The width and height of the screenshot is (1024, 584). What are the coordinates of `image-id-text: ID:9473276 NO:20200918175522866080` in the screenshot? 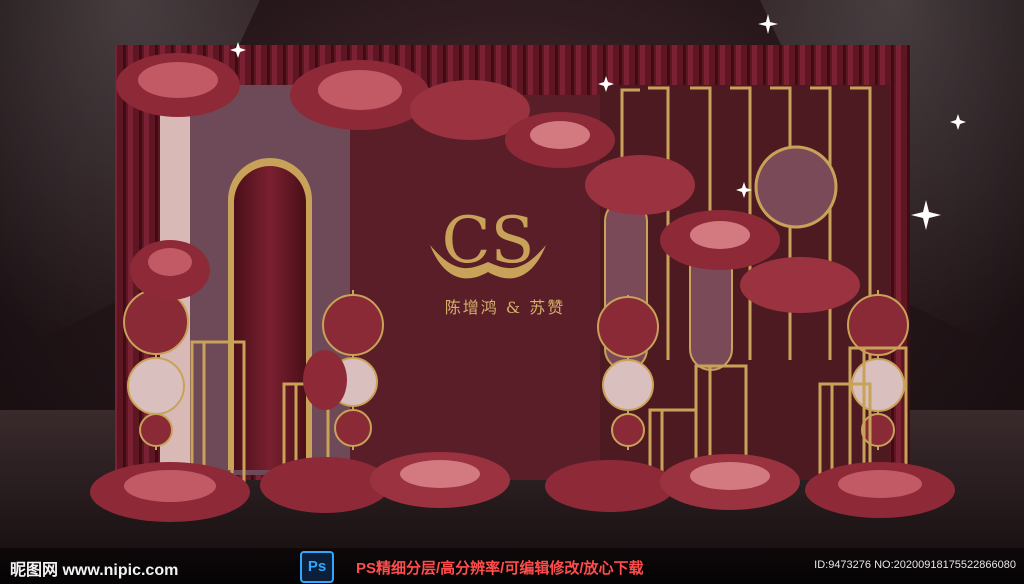 It's located at (915, 565).